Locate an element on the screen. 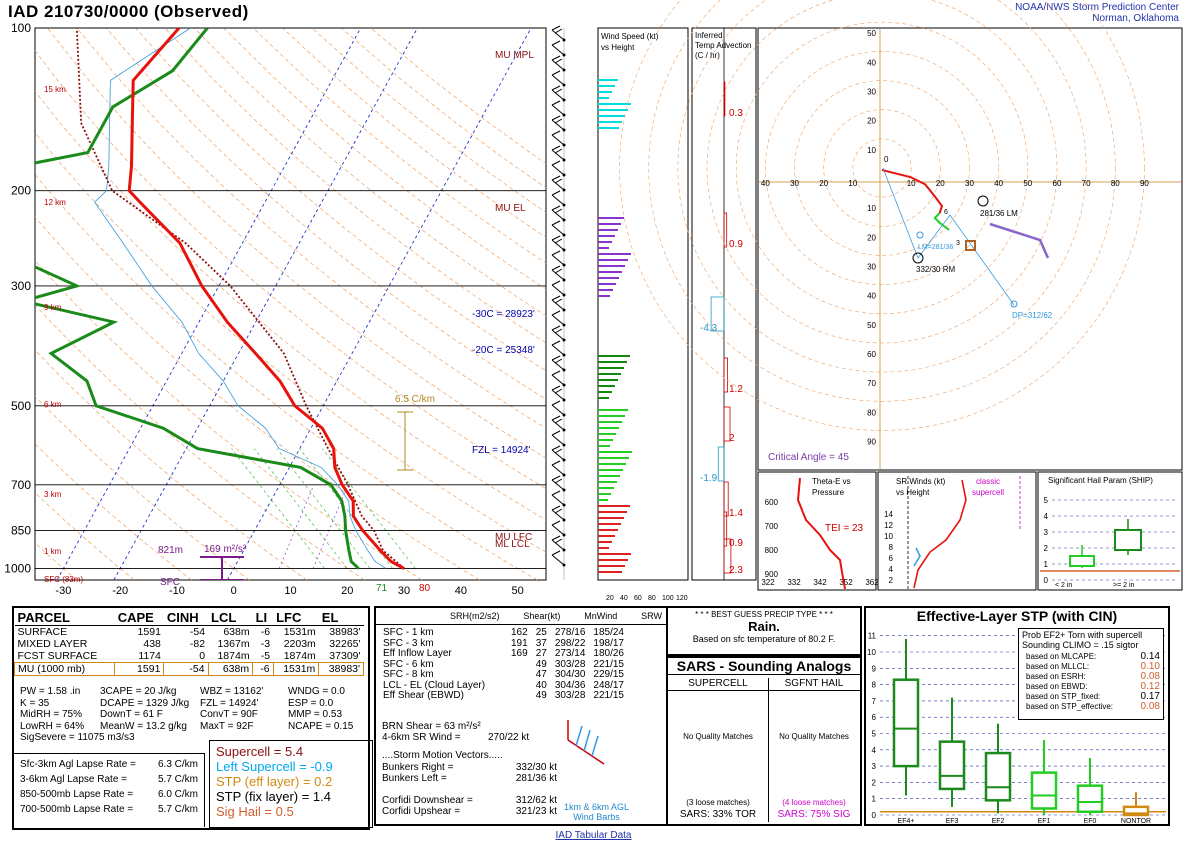  motion-cell: Bunkers Left = is located at coordinates (414, 778).